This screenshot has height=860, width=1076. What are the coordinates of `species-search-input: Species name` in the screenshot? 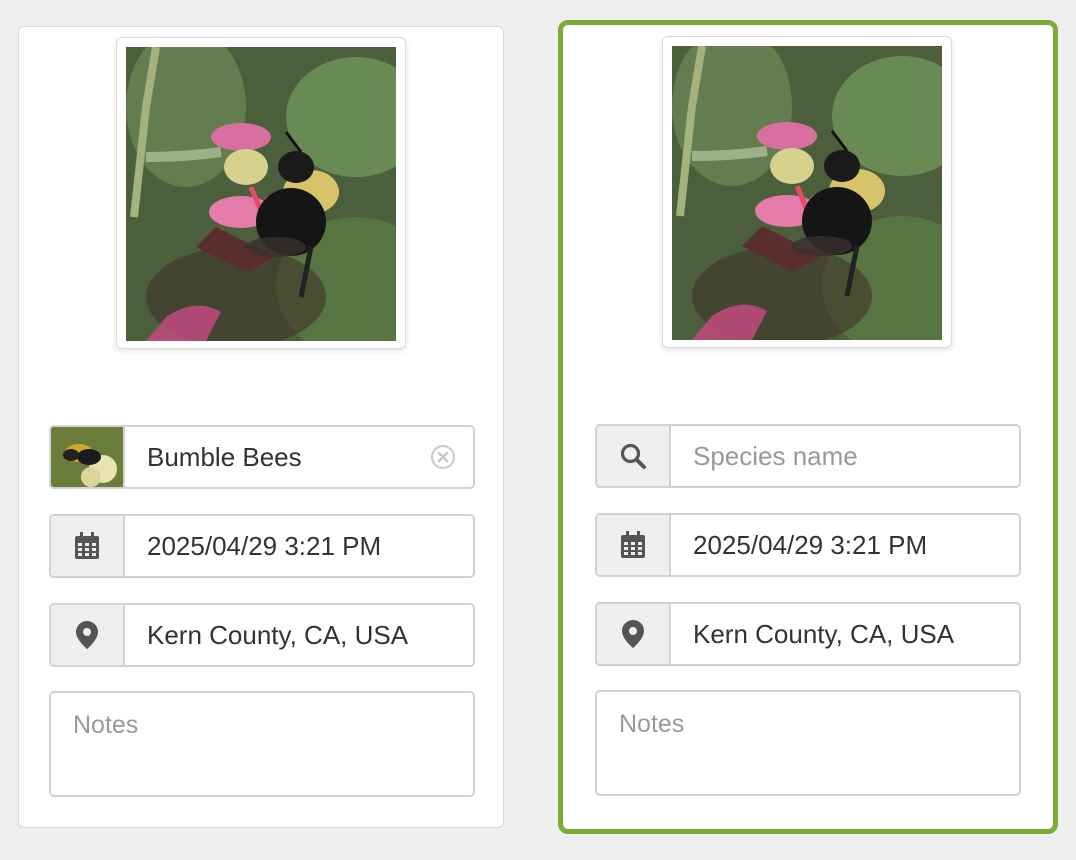 It's located at (845, 456).